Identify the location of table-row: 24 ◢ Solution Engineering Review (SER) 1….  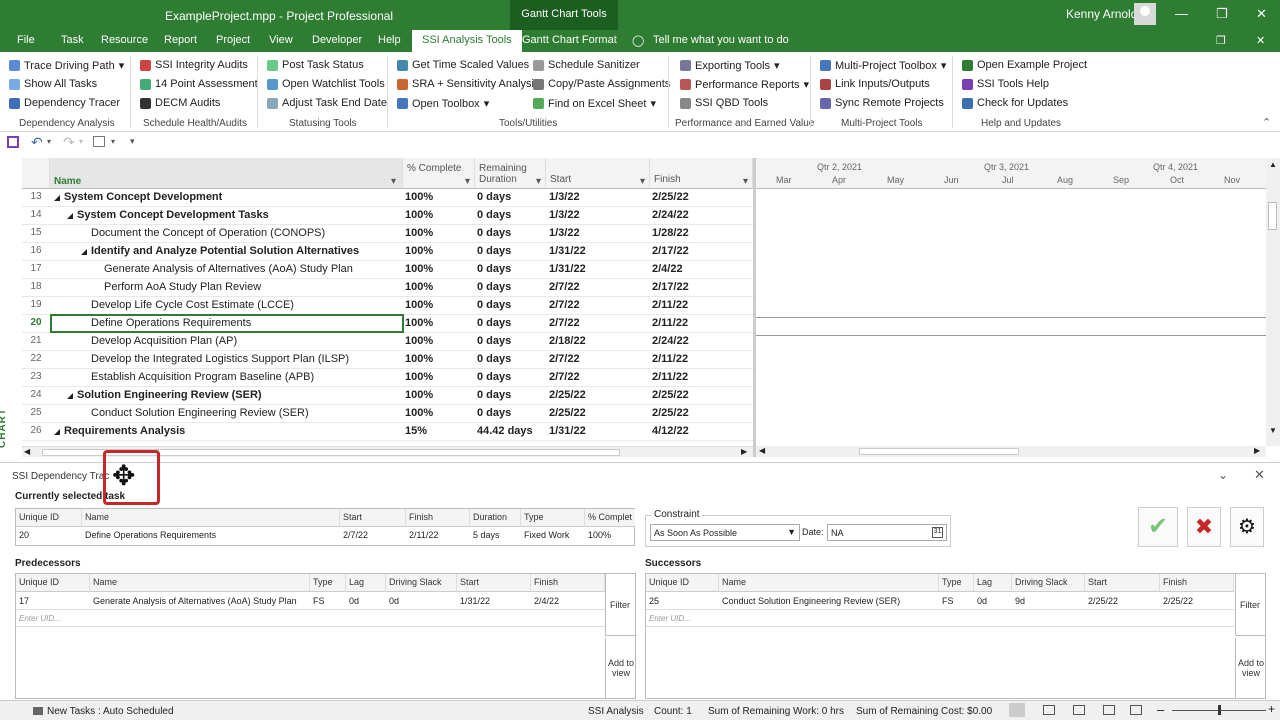
(387, 396).